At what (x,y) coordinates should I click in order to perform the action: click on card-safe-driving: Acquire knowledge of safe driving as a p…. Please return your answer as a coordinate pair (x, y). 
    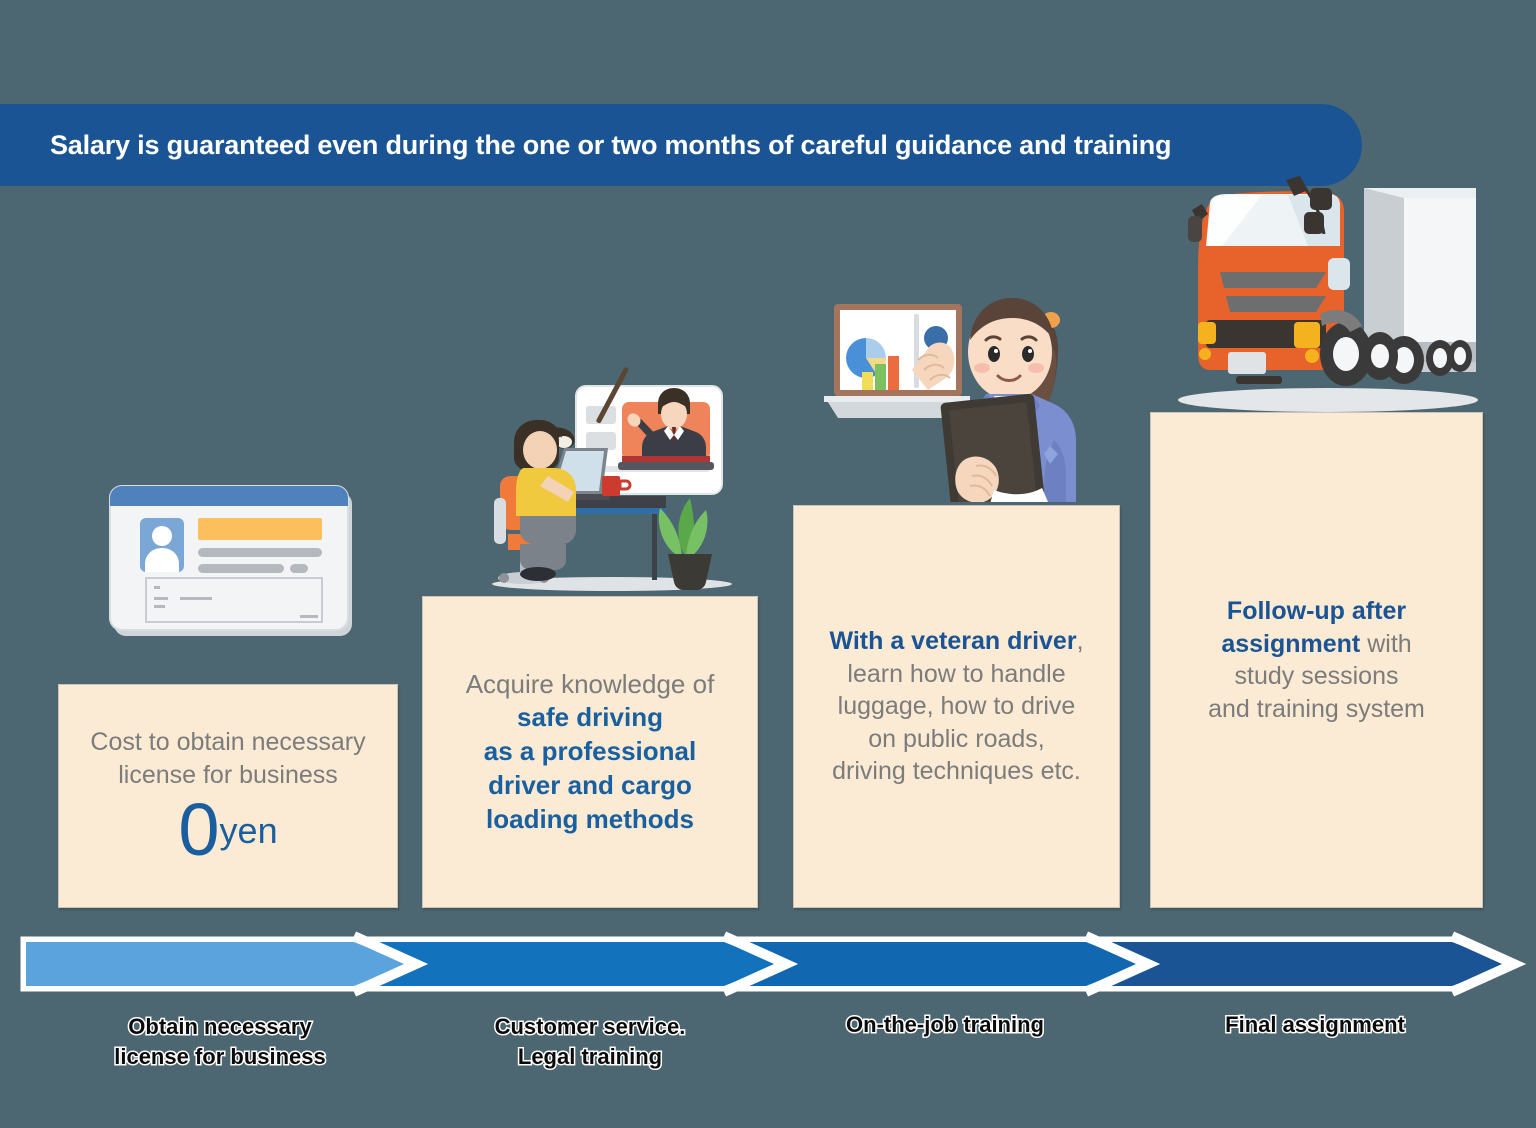
    Looking at the image, I should click on (590, 752).